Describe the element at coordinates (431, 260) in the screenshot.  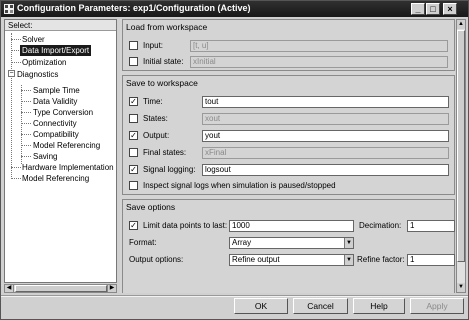
I see `refine-factor-field: 1` at that location.